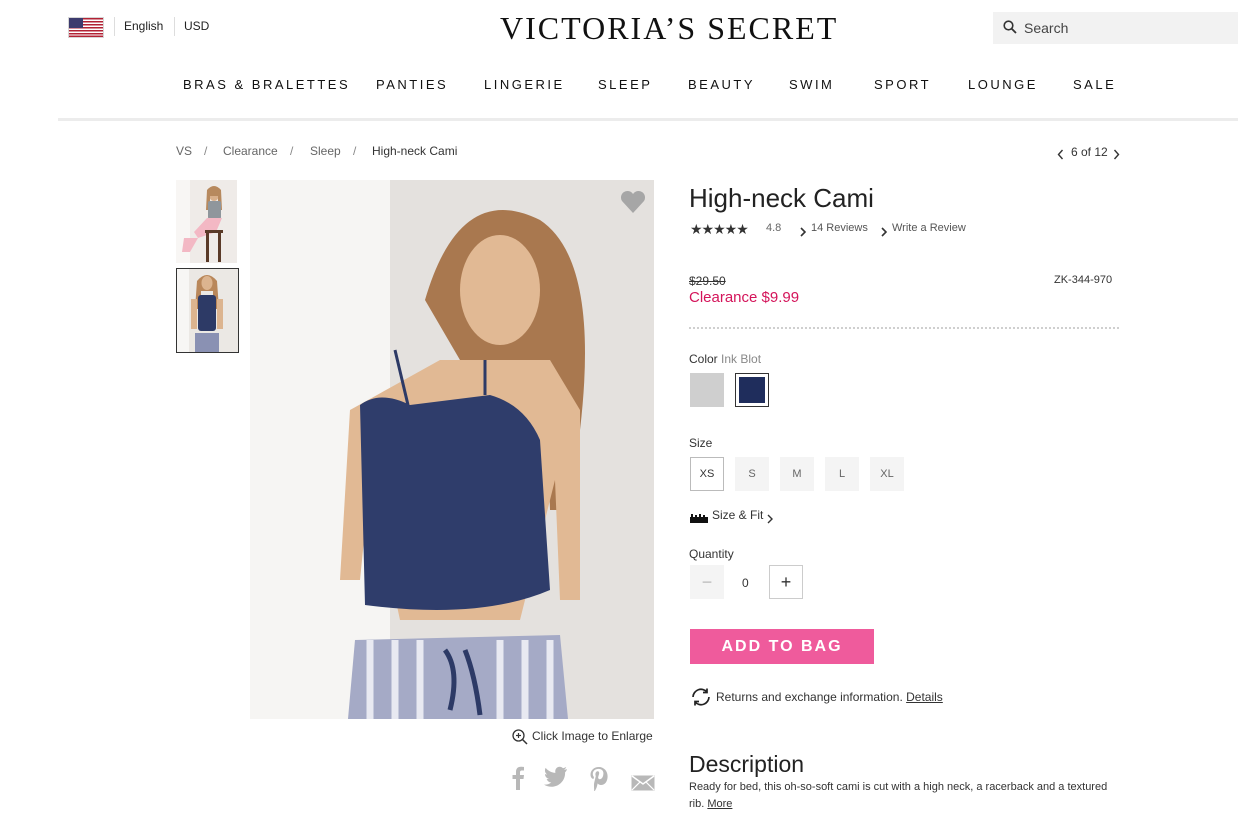 This screenshot has height=830, width=1238. What do you see at coordinates (196, 26) in the screenshot?
I see `currency-selector: USD` at bounding box center [196, 26].